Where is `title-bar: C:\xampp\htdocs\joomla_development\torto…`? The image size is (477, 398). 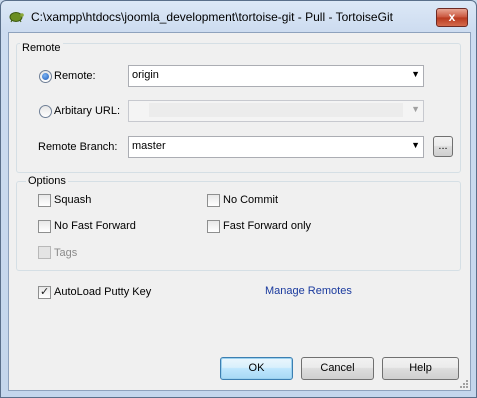 title-bar: C:\xampp\htdocs\joomla_development\torto… is located at coordinates (238, 16).